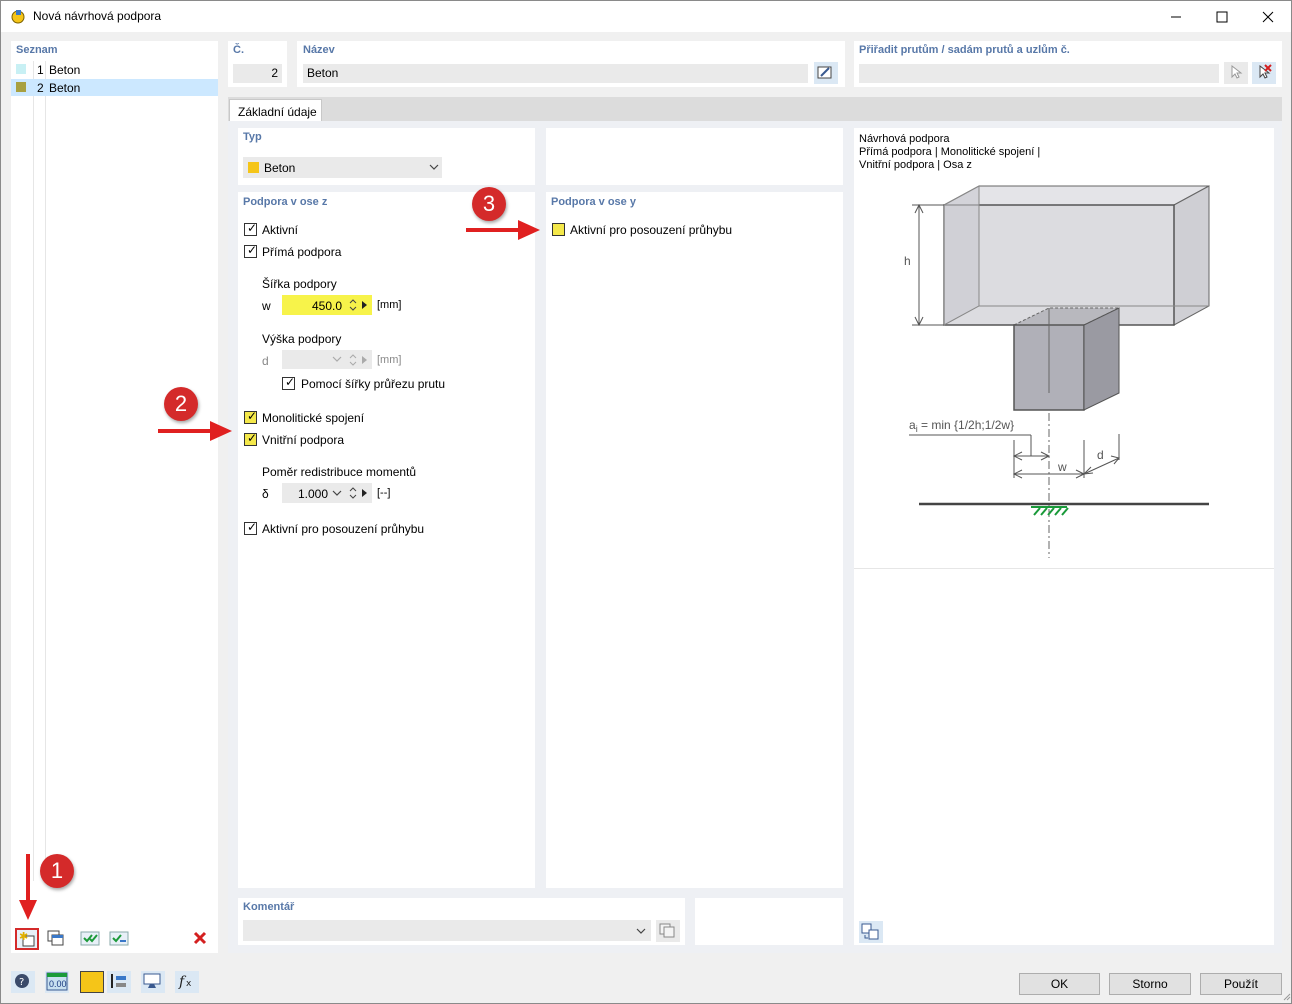  Describe the element at coordinates (181, 404) in the screenshot. I see `annotation-badge-2: 2` at that location.